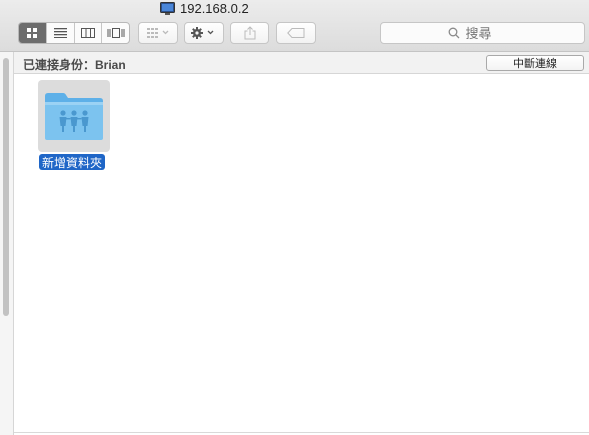  I want to click on cover-flow-icon, so click(116, 33).